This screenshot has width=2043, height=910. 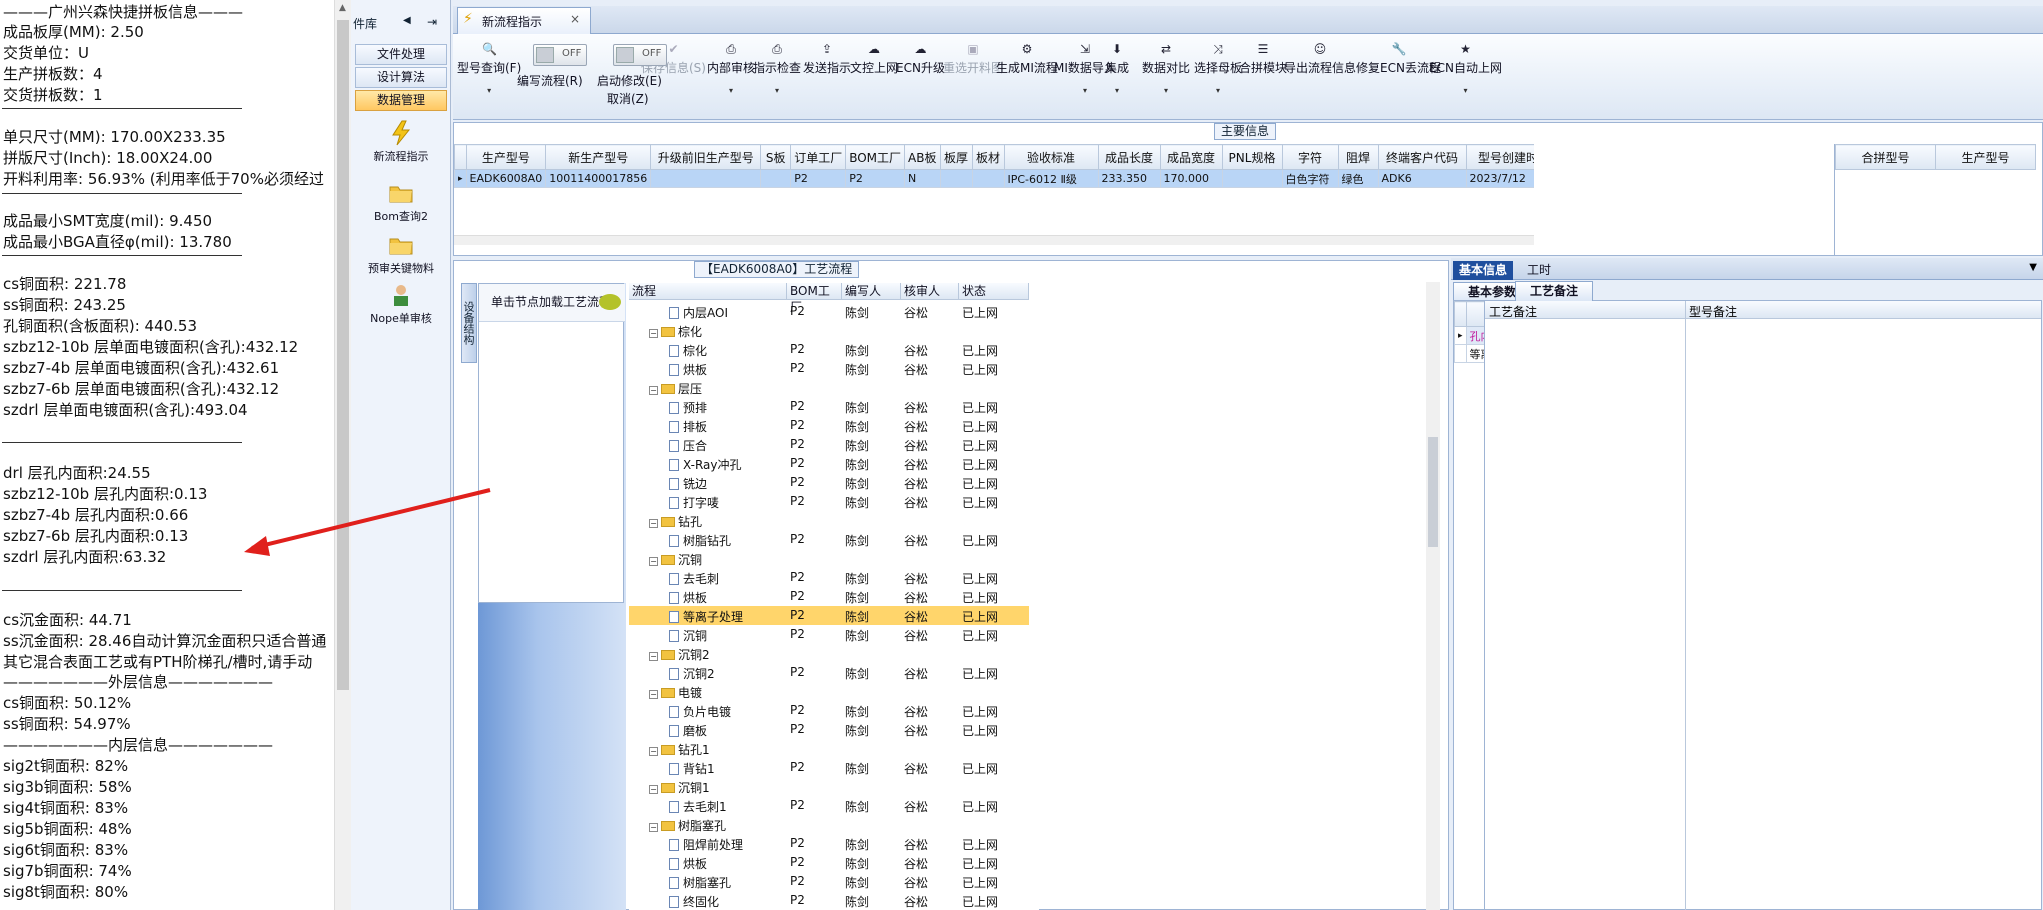 I want to click on toolbar-button-0: 🔍 型号查询(F) ▾, so click(x=489, y=68).